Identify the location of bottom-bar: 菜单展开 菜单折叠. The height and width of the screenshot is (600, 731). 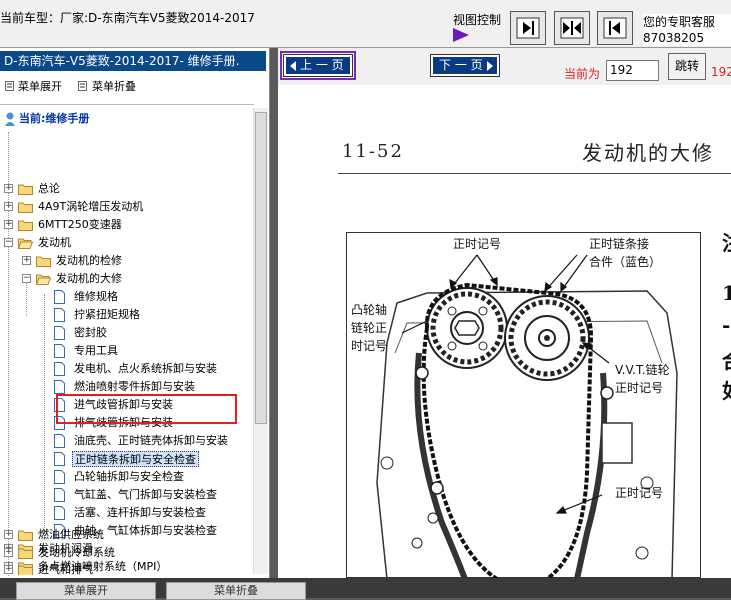
(365, 589).